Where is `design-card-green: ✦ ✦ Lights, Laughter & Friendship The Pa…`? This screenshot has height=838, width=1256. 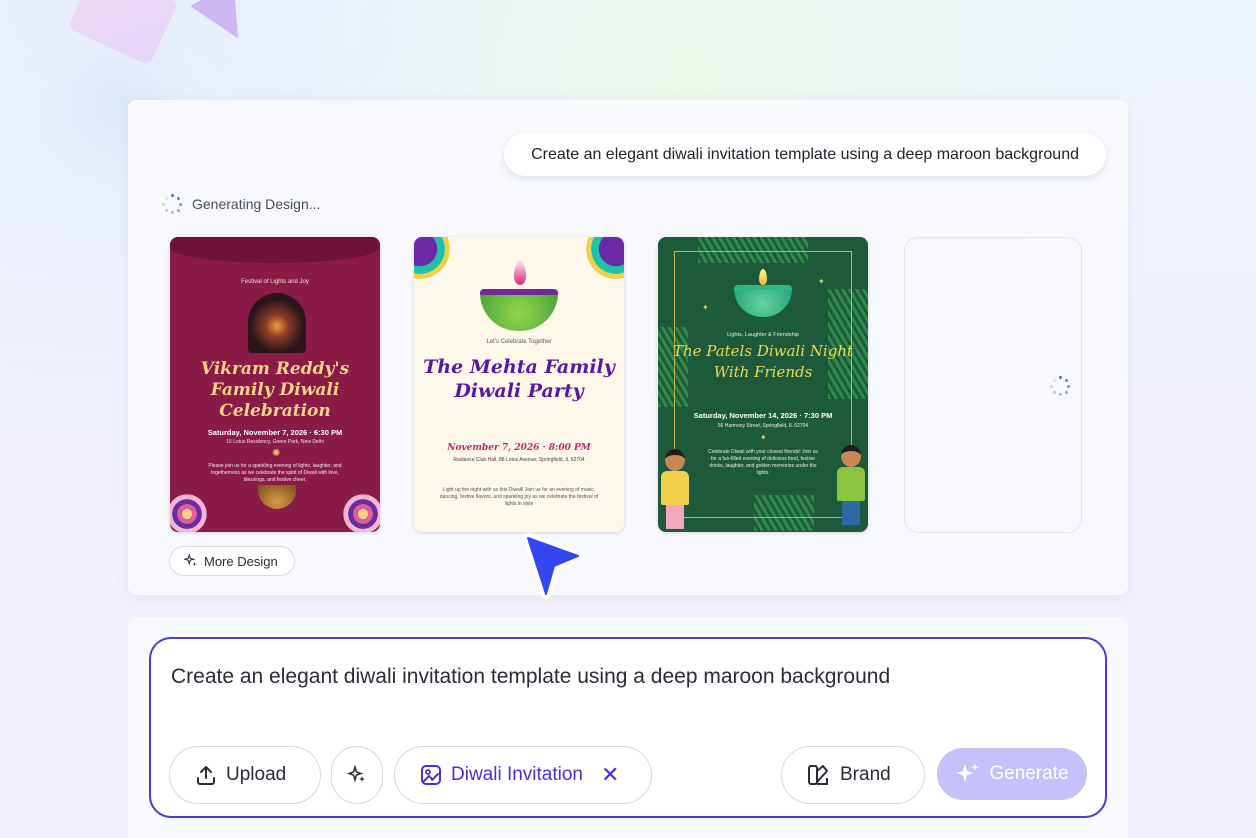 design-card-green: ✦ ✦ Lights, Laughter & Friendship The Pa… is located at coordinates (763, 384).